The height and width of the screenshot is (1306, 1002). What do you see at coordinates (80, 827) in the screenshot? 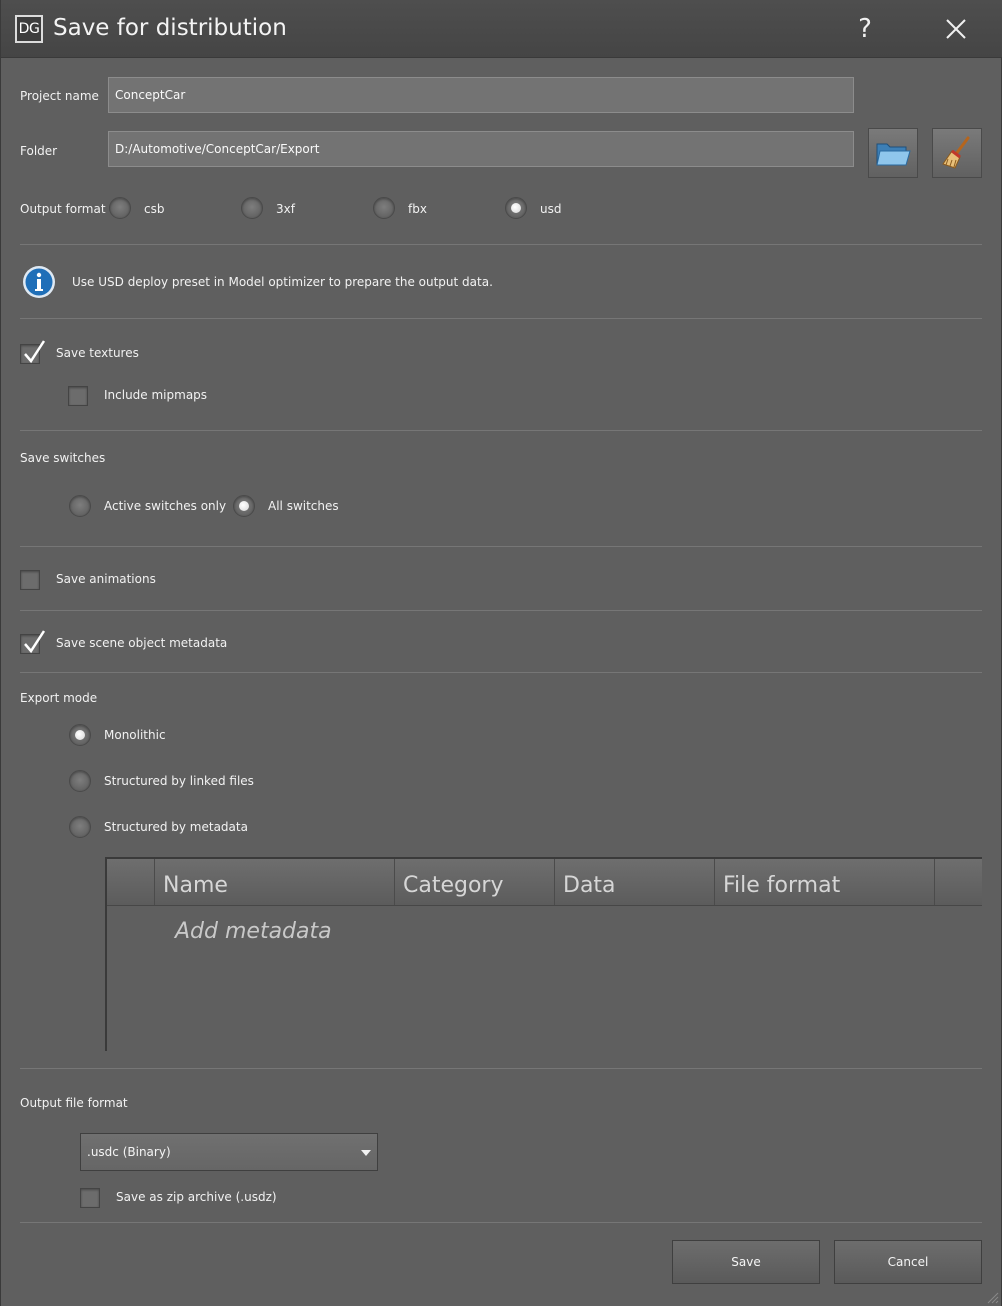
I see `export-radio-metadata` at bounding box center [80, 827].